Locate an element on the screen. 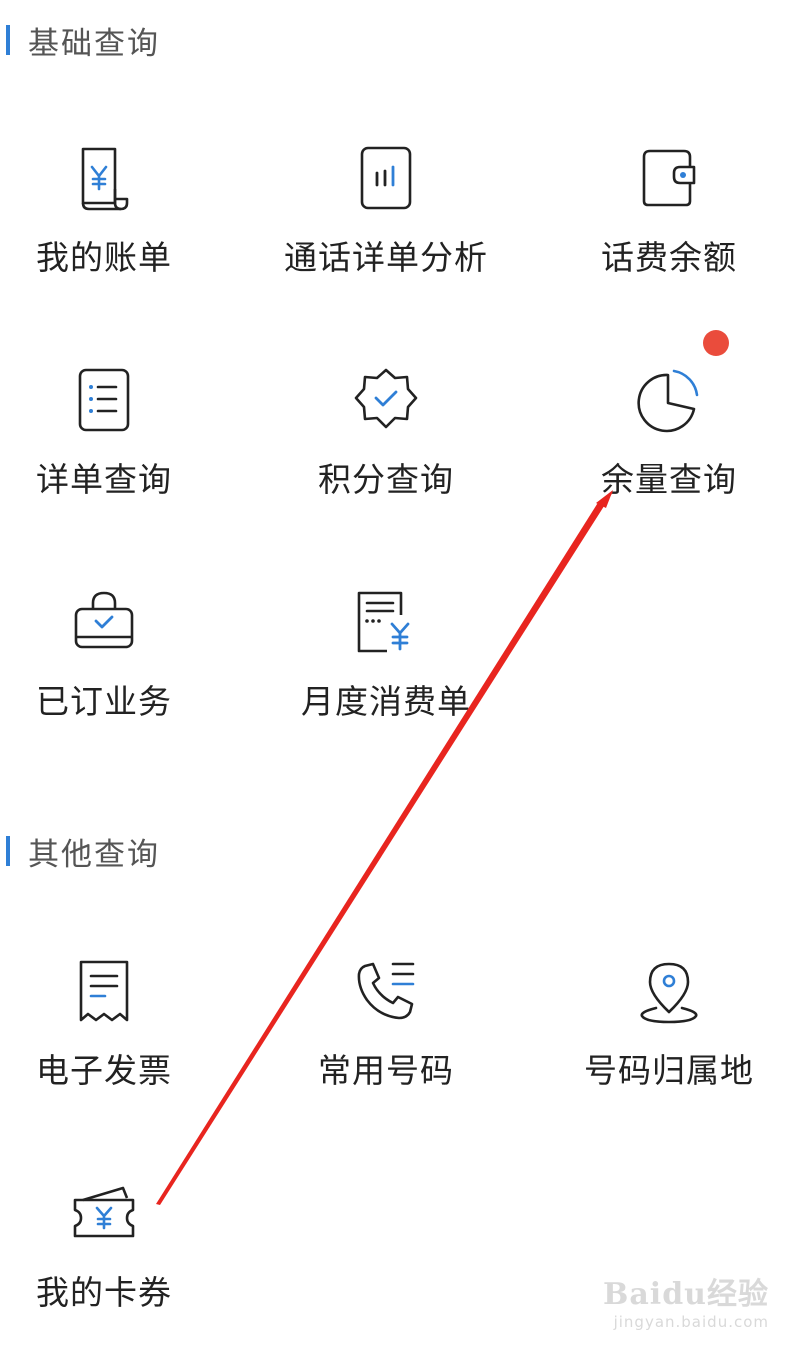 The width and height of the screenshot is (809, 1353). monthly-statement-icon is located at coordinates (386, 622).